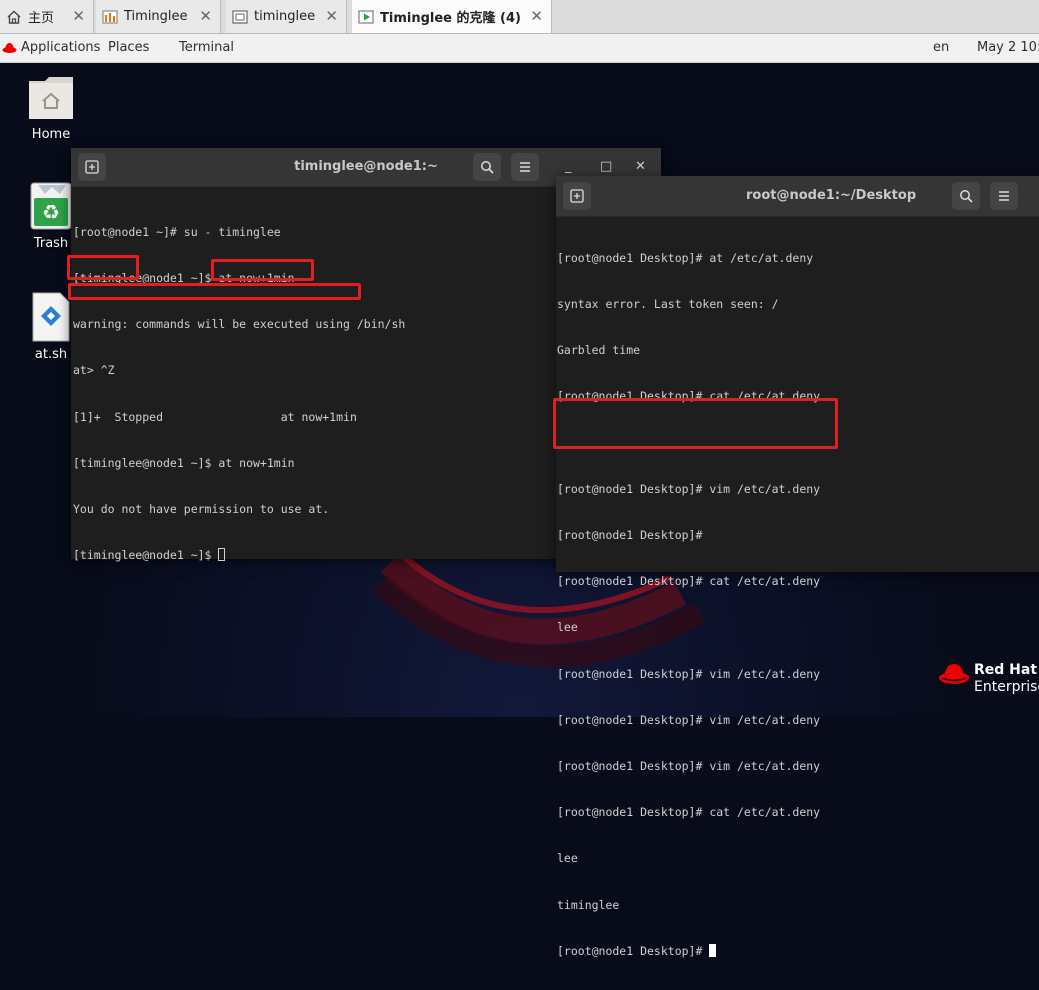 Image resolution: width=1039 pixels, height=990 pixels. I want to click on vm-play-icon, so click(366, 16).